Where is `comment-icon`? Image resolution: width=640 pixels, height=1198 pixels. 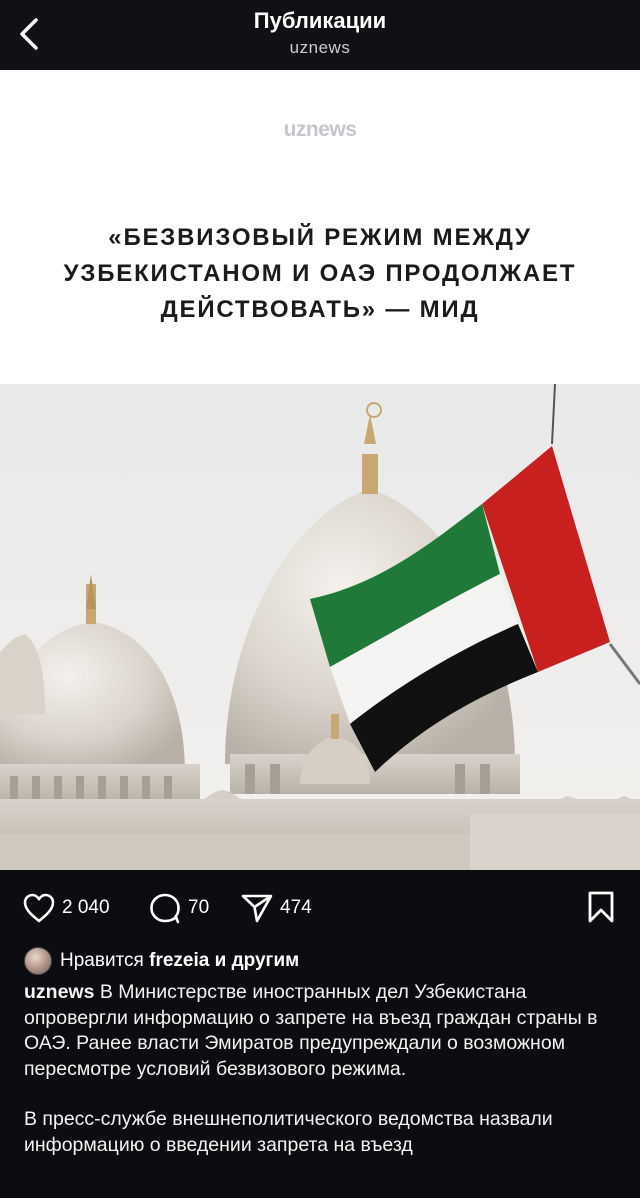 comment-icon is located at coordinates (165, 908).